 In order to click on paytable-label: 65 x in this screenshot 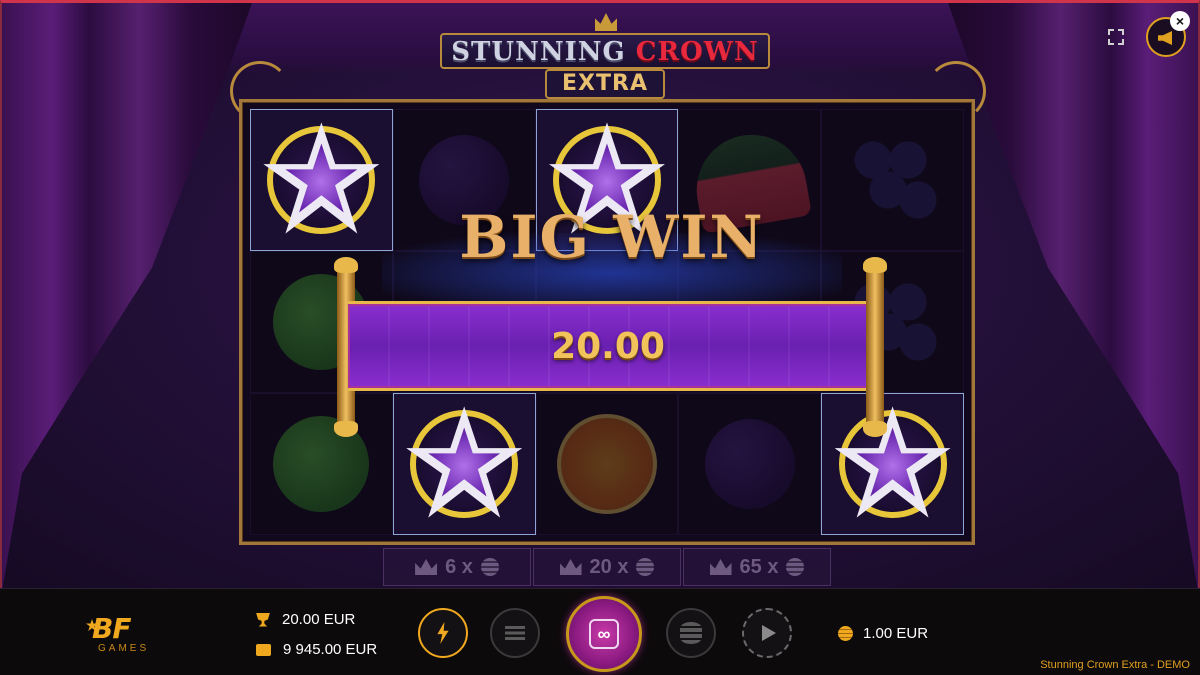, I will do `click(759, 566)`.